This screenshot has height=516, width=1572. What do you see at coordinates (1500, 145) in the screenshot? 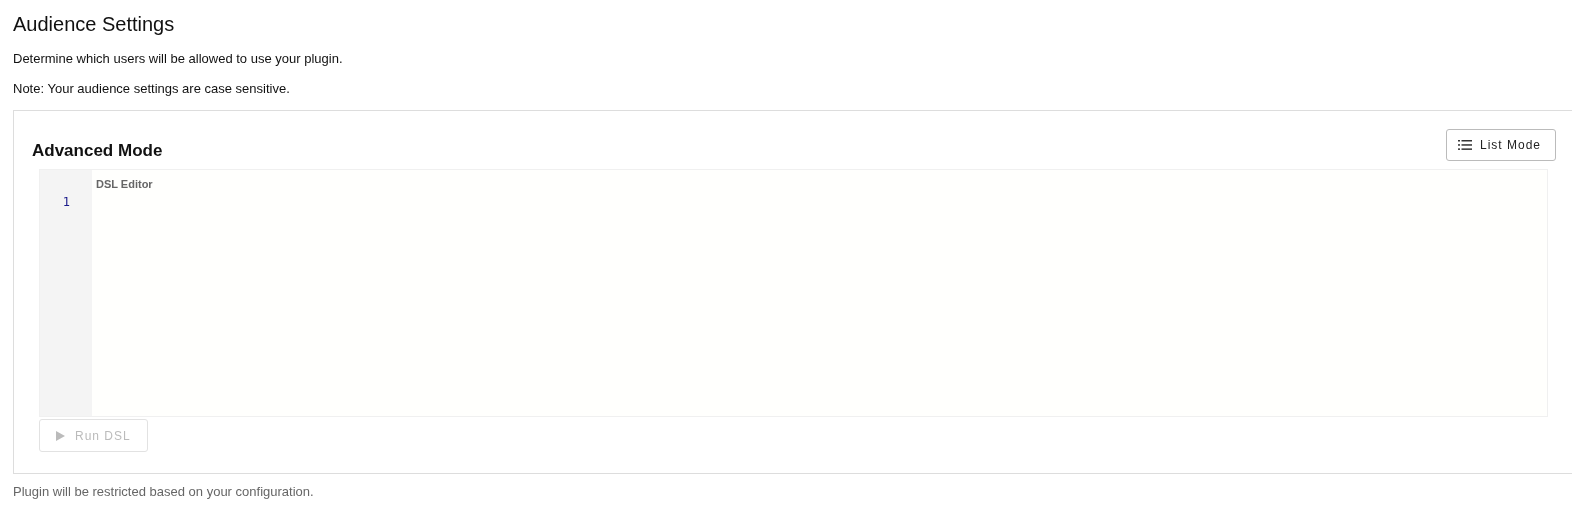
I see `list-mode-button: List Mode` at bounding box center [1500, 145].